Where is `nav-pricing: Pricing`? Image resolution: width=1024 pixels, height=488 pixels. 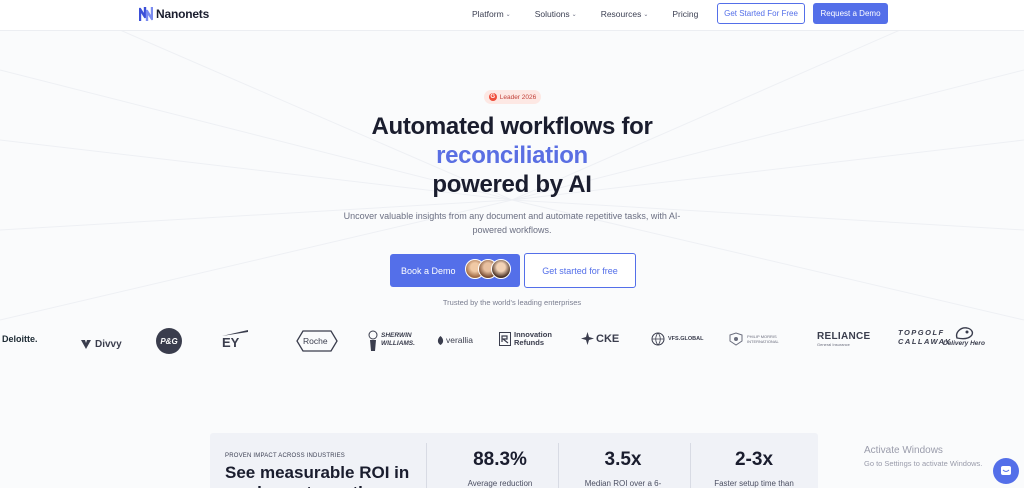 nav-pricing: Pricing is located at coordinates (685, 14).